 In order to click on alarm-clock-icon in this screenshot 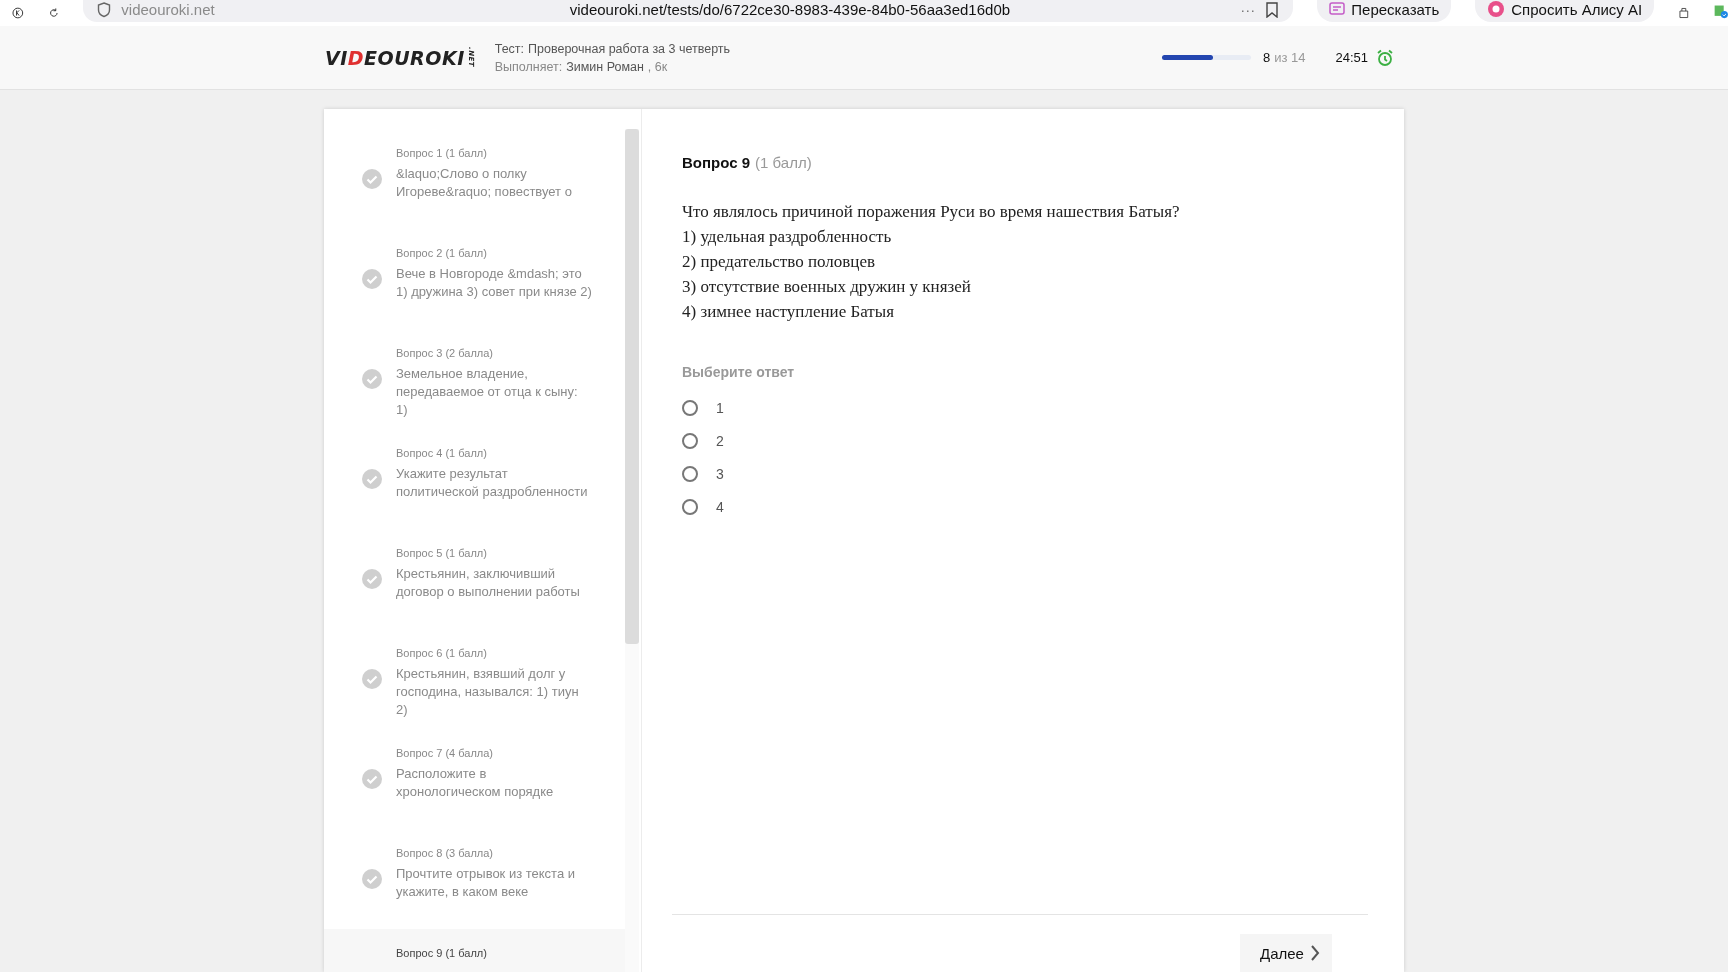, I will do `click(1385, 57)`.